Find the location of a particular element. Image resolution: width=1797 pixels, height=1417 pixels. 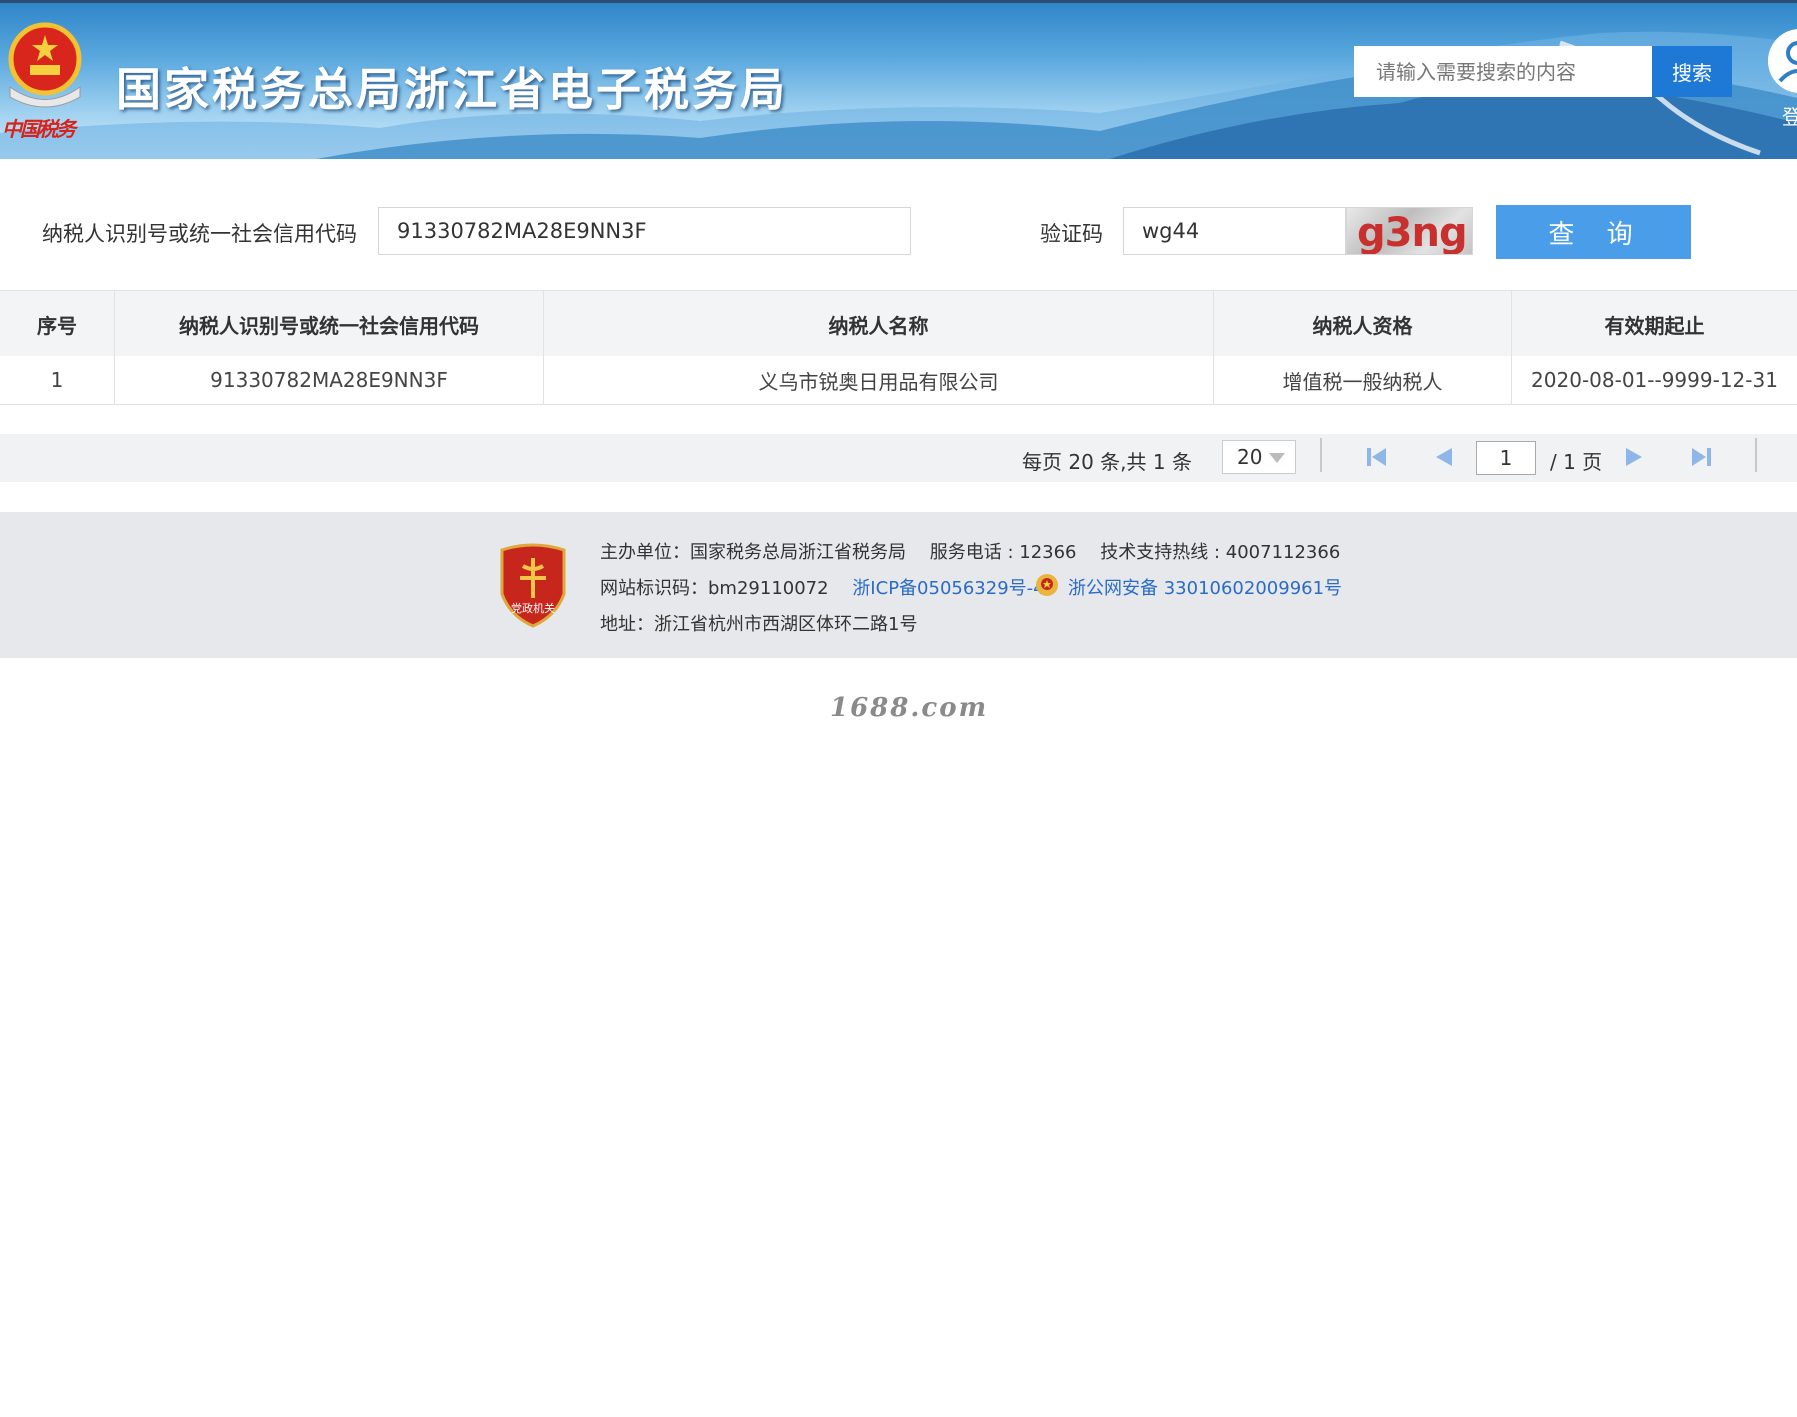

tax-calligraphy: 中国税务 is located at coordinates (39, 129).